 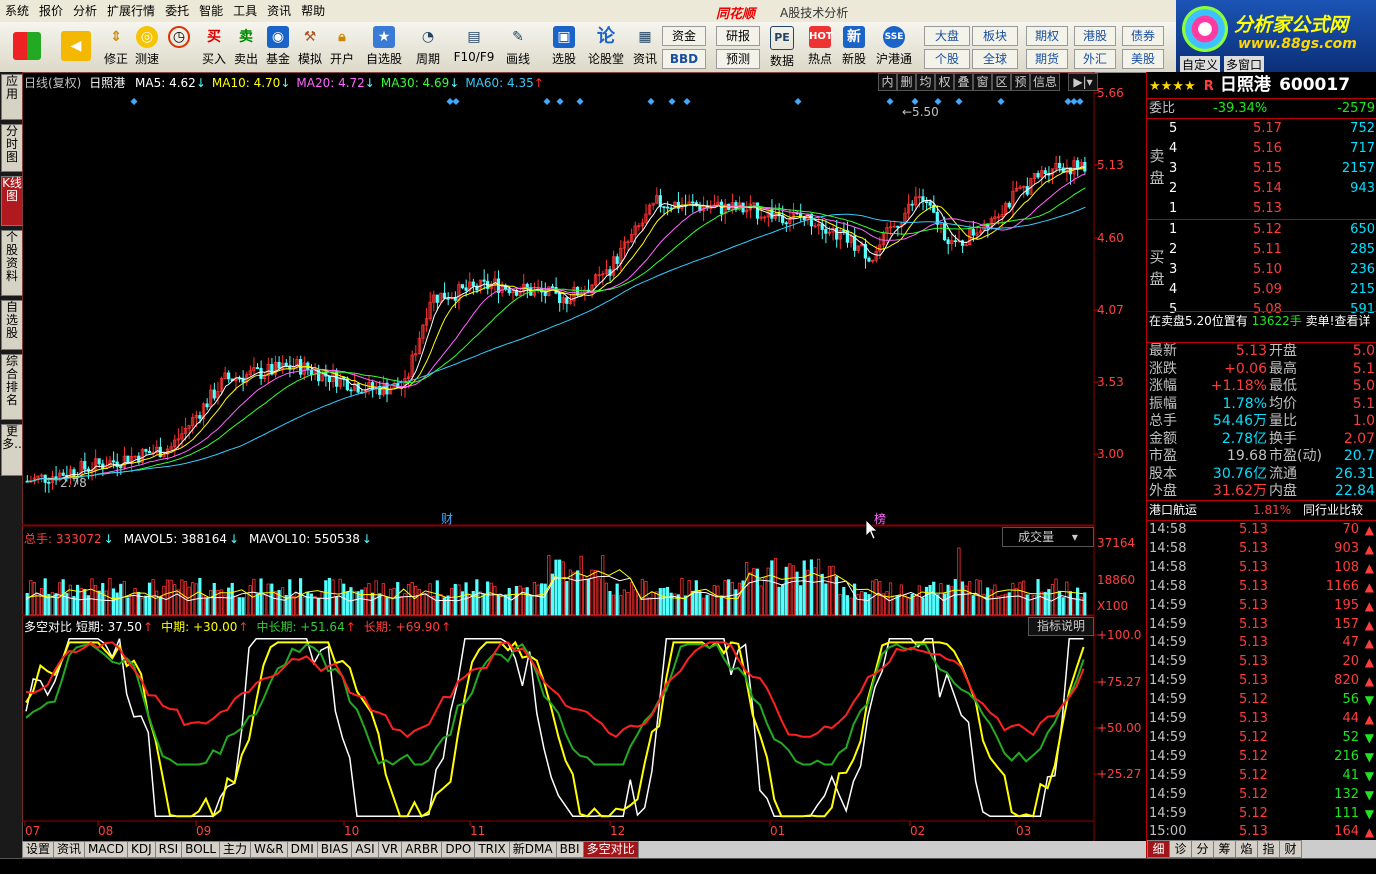 I want to click on open-account-button: 🔒︎ 开户, so click(x=342, y=47).